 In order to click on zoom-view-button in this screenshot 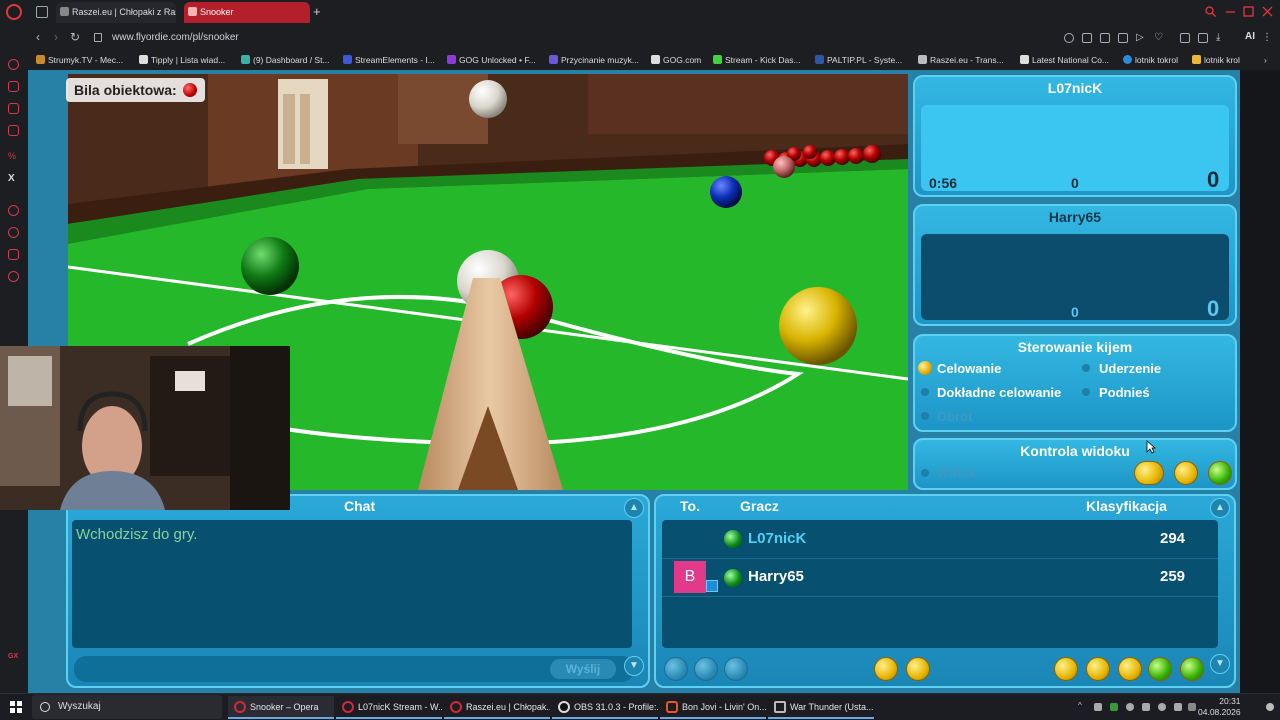, I will do `click(1149, 473)`.